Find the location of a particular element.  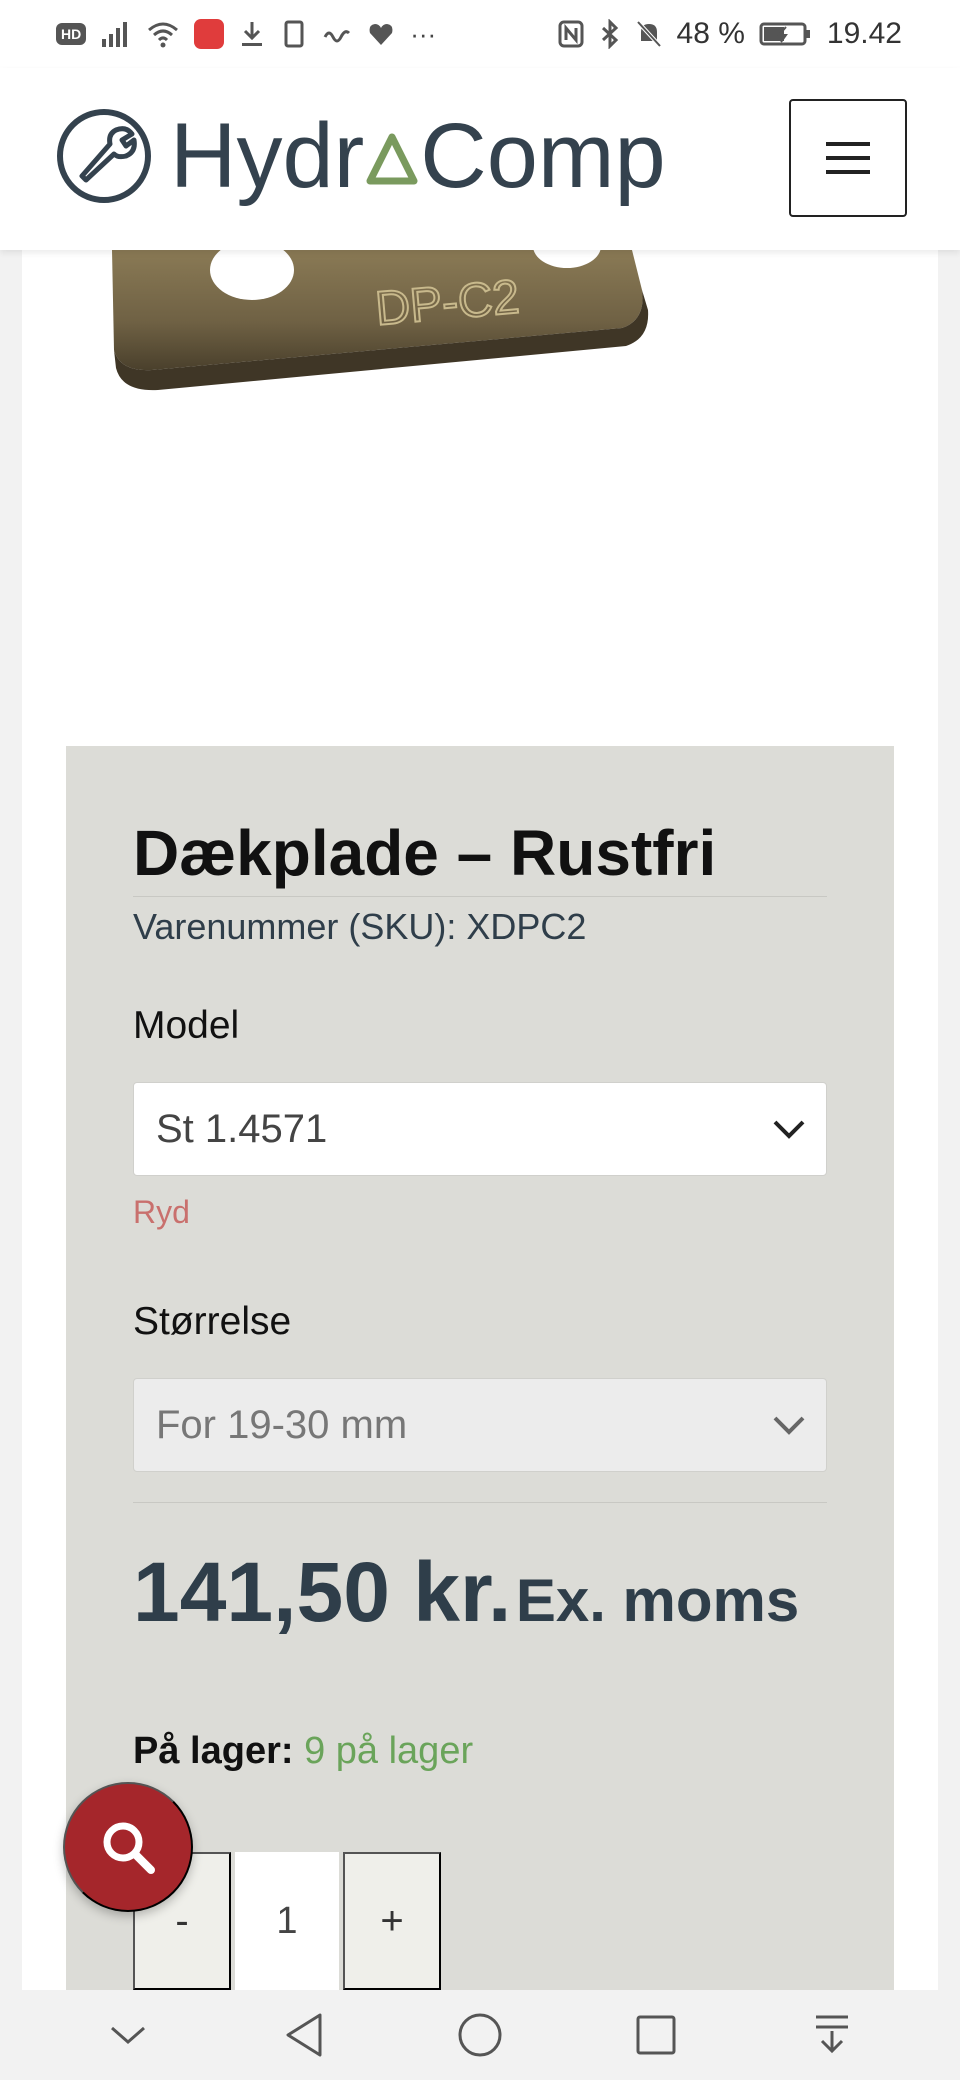

stock-status: På lager: 9 på lager is located at coordinates (303, 1751).